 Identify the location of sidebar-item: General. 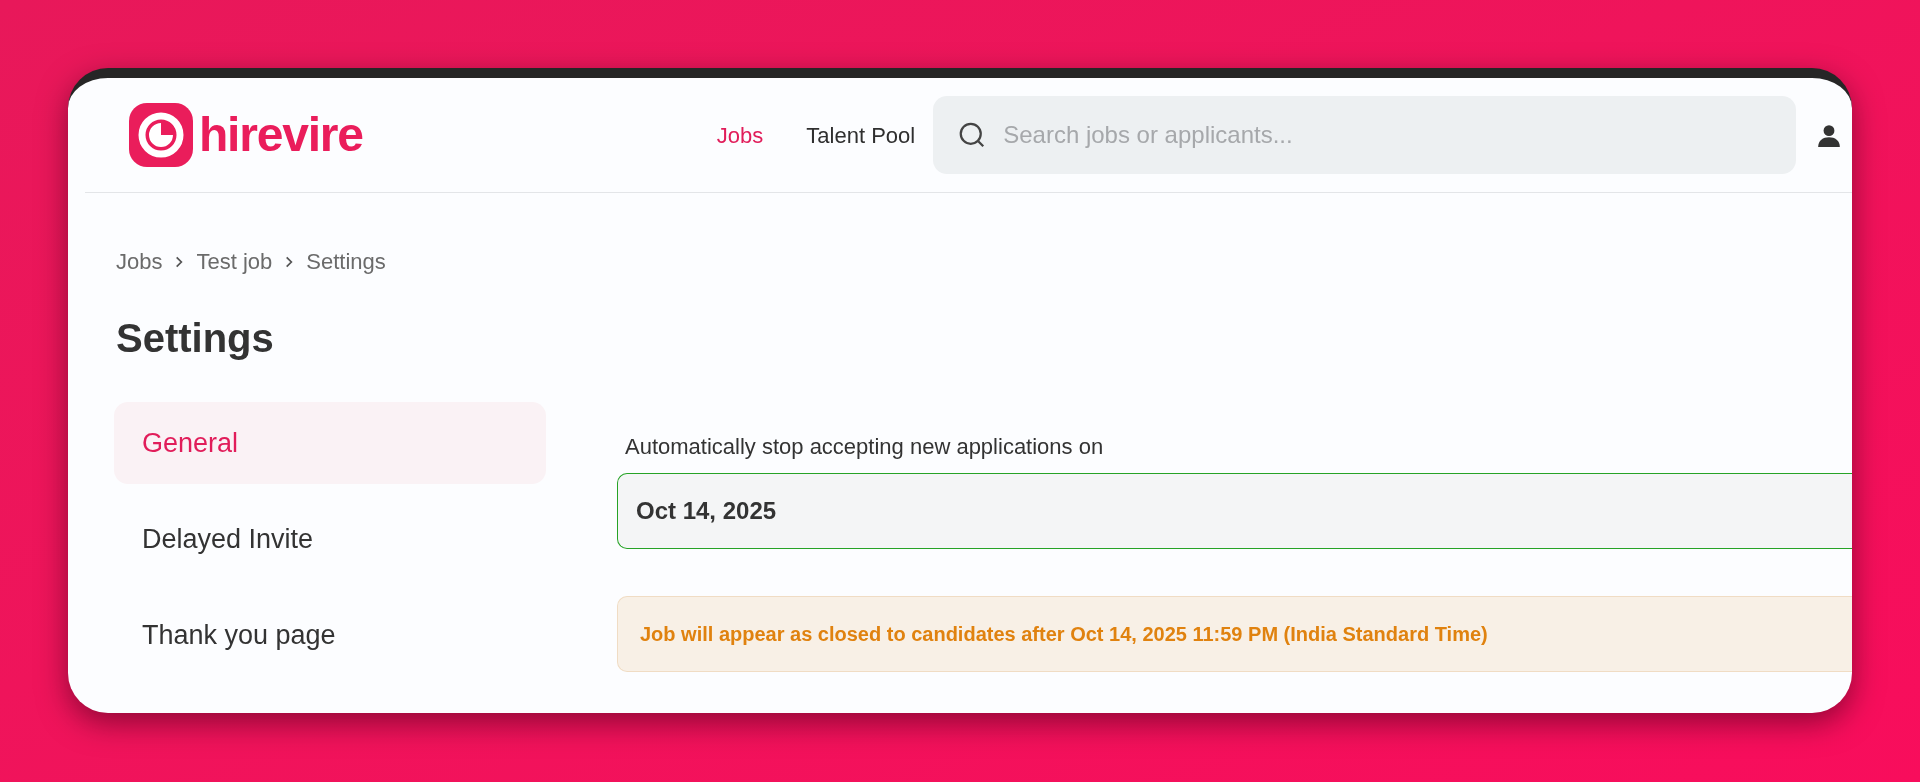
(330, 443).